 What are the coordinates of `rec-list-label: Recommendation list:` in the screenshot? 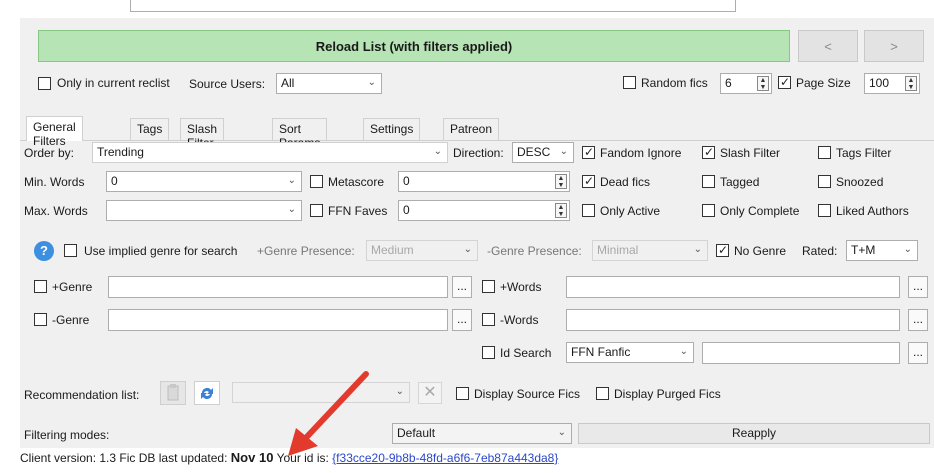 It's located at (82, 395).